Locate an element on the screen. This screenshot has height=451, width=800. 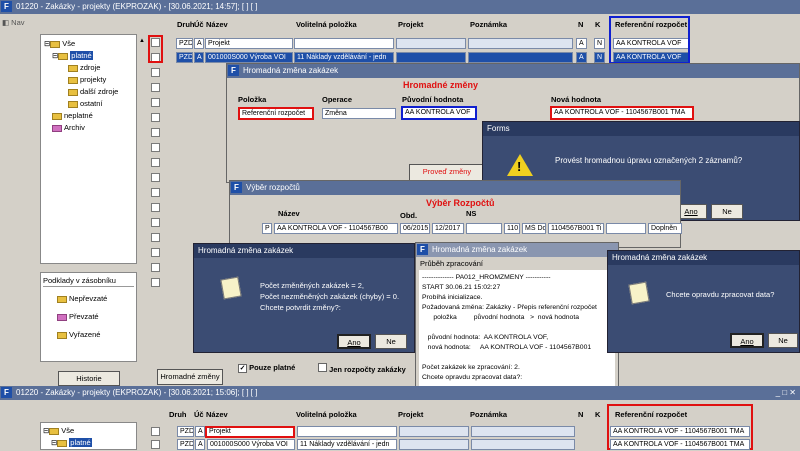
hromadne-zmeny-button: Hromadné změny is located at coordinates (190, 377).